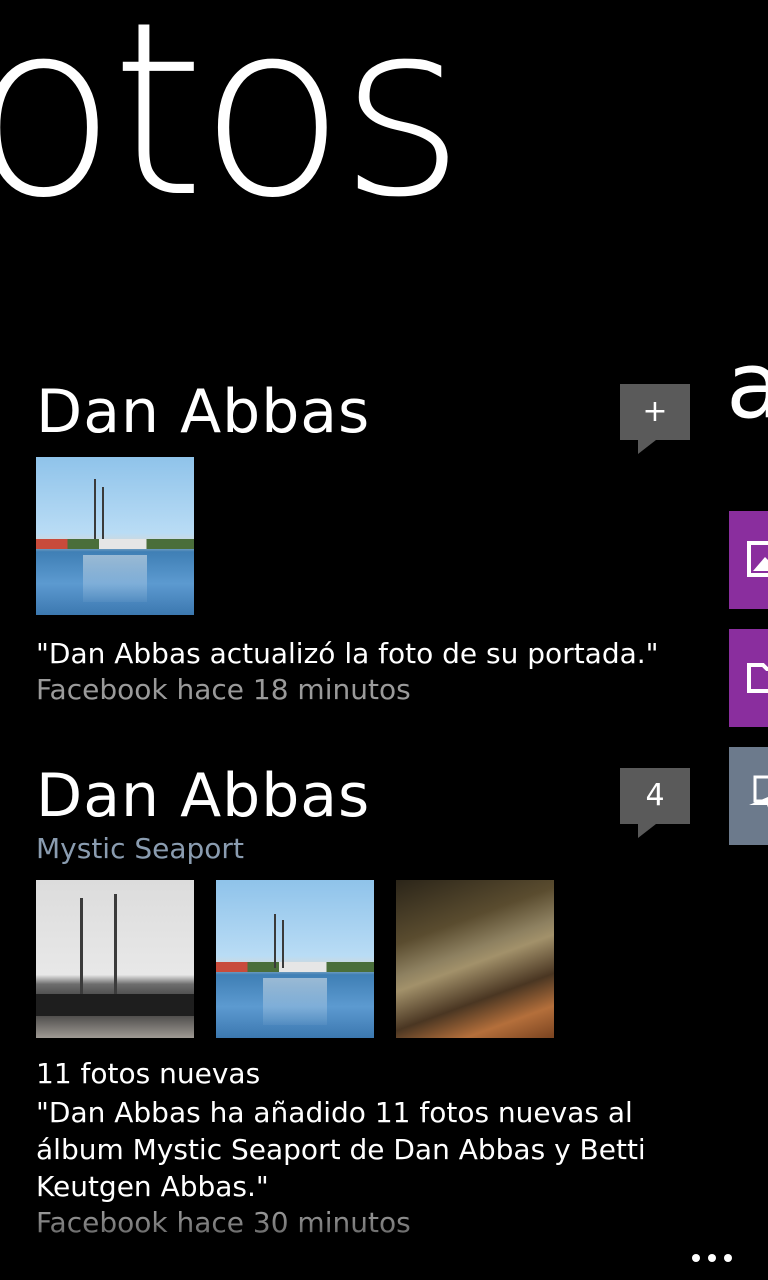 This screenshot has height=1280, width=768. Describe the element at coordinates (148, 1073) in the screenshot. I see `new-photos-count: 11 fotos nuevas` at that location.